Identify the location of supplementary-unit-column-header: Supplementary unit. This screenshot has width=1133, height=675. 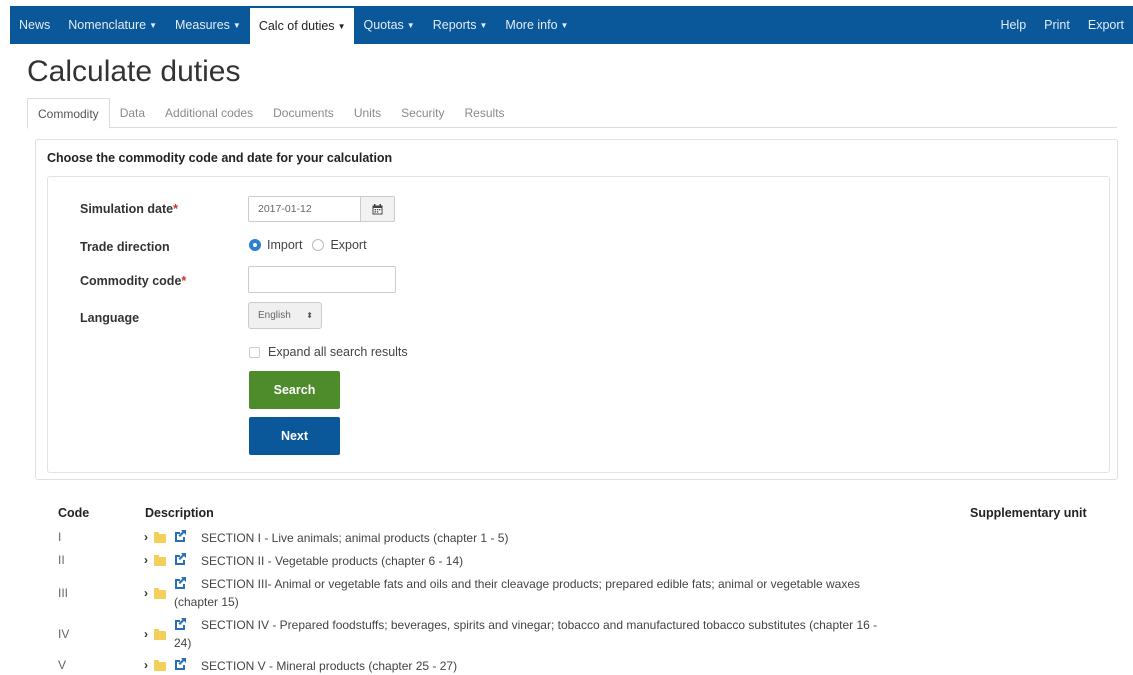
(1028, 513).